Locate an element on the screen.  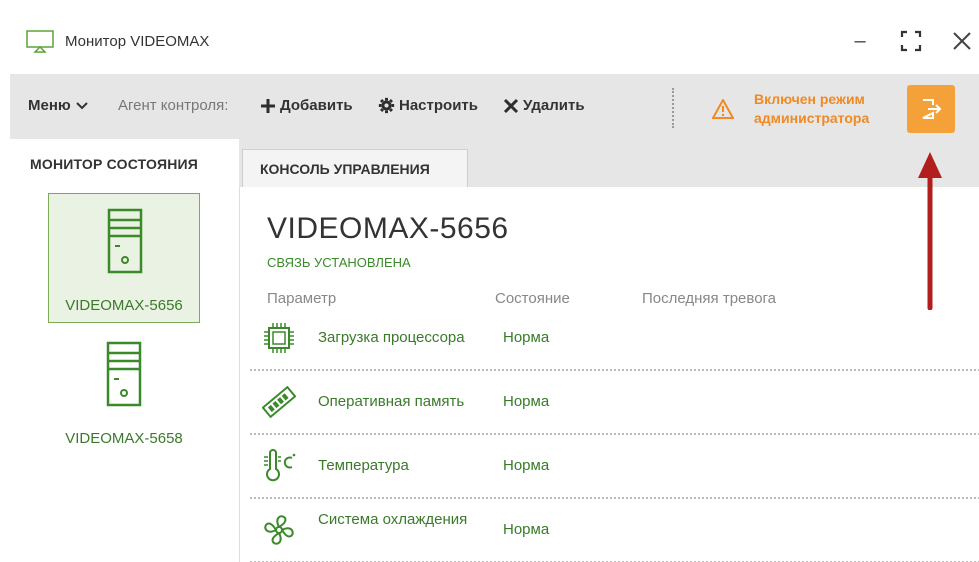
table-row: Система охлаждения Норма is located at coordinates (614, 530).